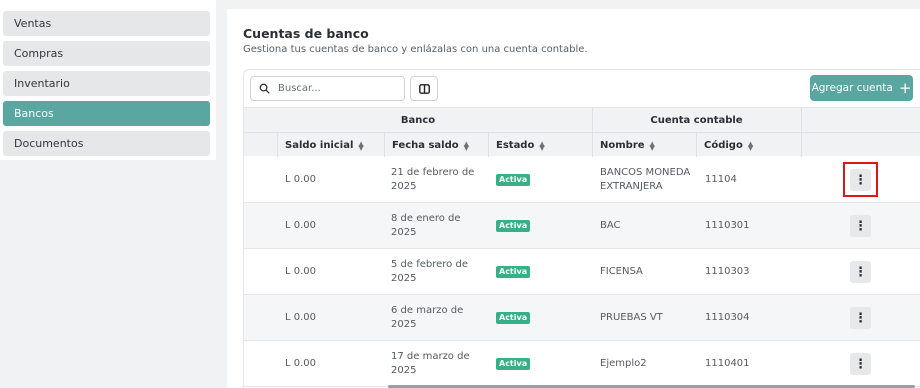 This screenshot has width=920, height=388. Describe the element at coordinates (727, 317) in the screenshot. I see `codigo-cell: 1110304` at that location.